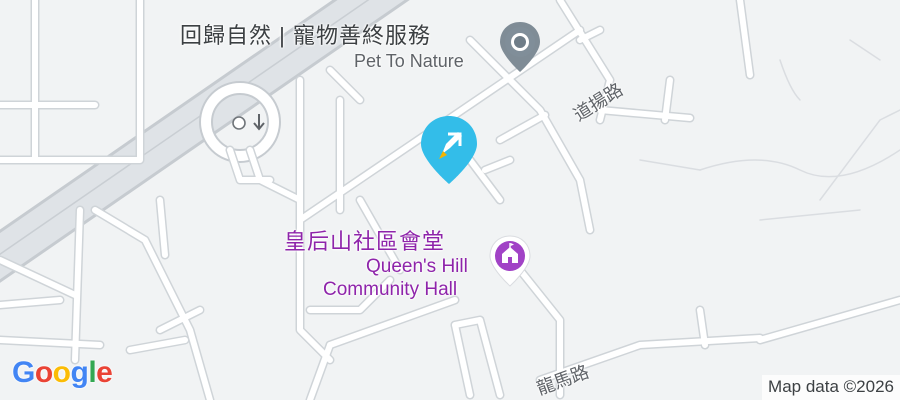  I want to click on poi-hall-name-en-line2: Community Hall, so click(390, 290).